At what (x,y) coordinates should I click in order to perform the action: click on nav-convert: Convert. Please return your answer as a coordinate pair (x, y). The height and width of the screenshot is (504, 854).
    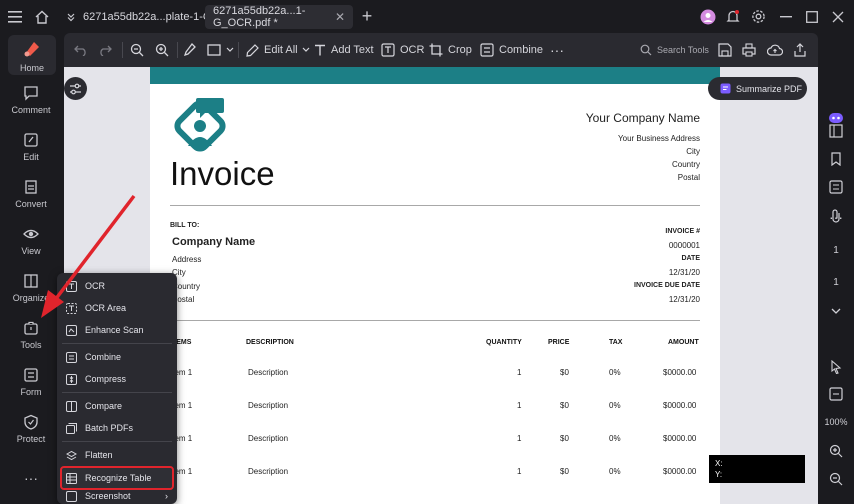
    Looking at the image, I should click on (31, 194).